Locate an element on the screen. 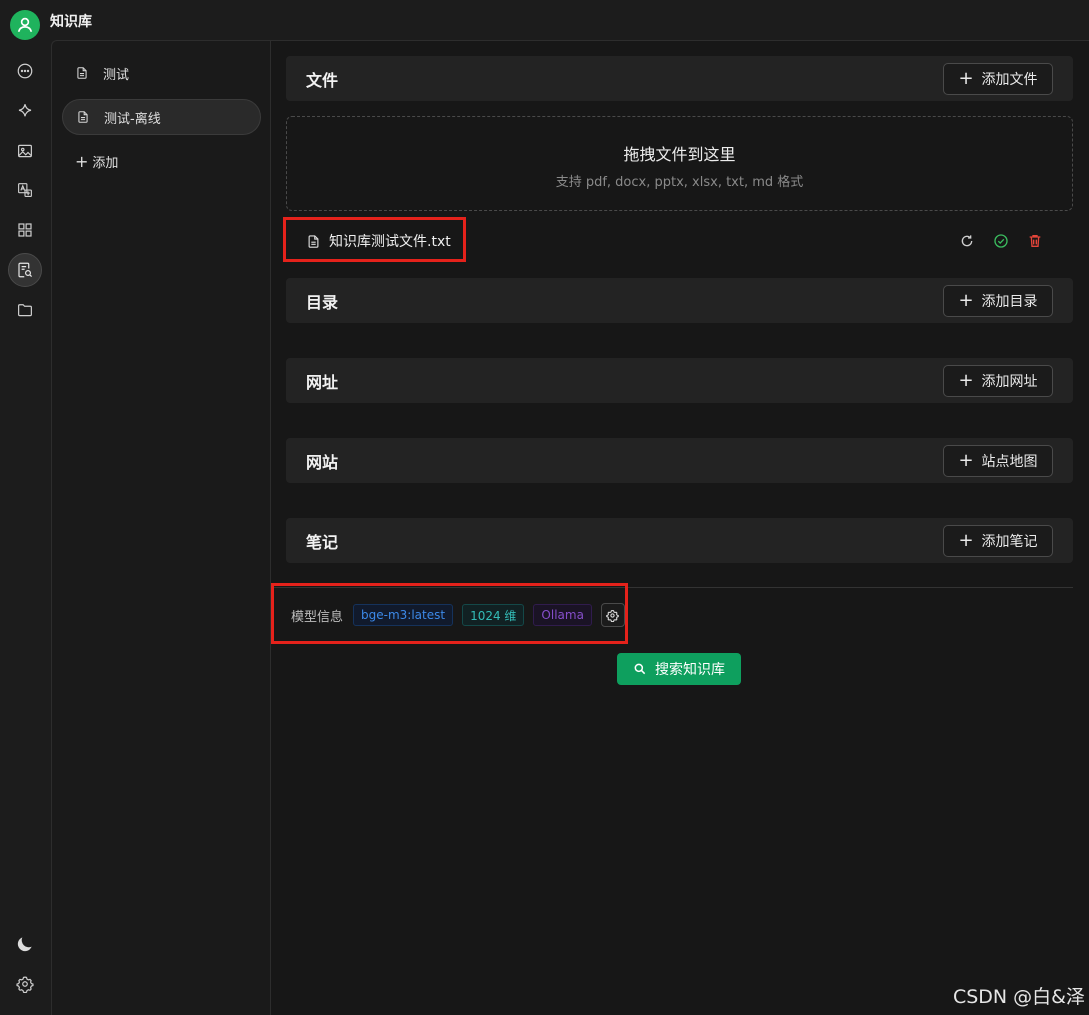 The width and height of the screenshot is (1089, 1015). button-label: 添加目录 is located at coordinates (1009, 302).